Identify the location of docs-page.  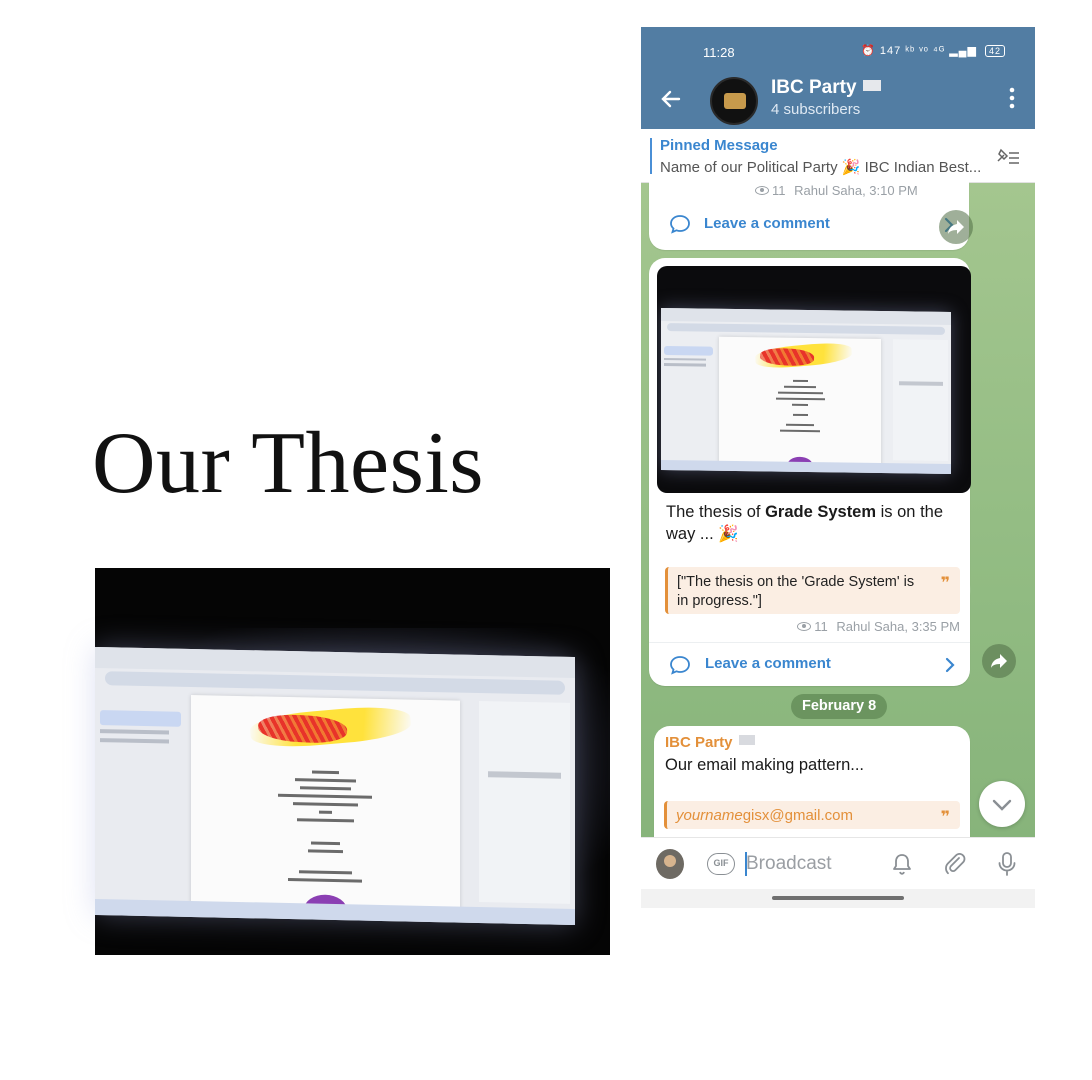
(325, 804).